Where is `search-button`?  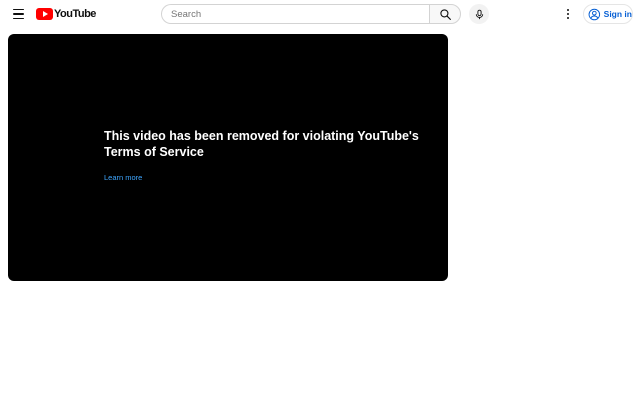 search-button is located at coordinates (445, 14).